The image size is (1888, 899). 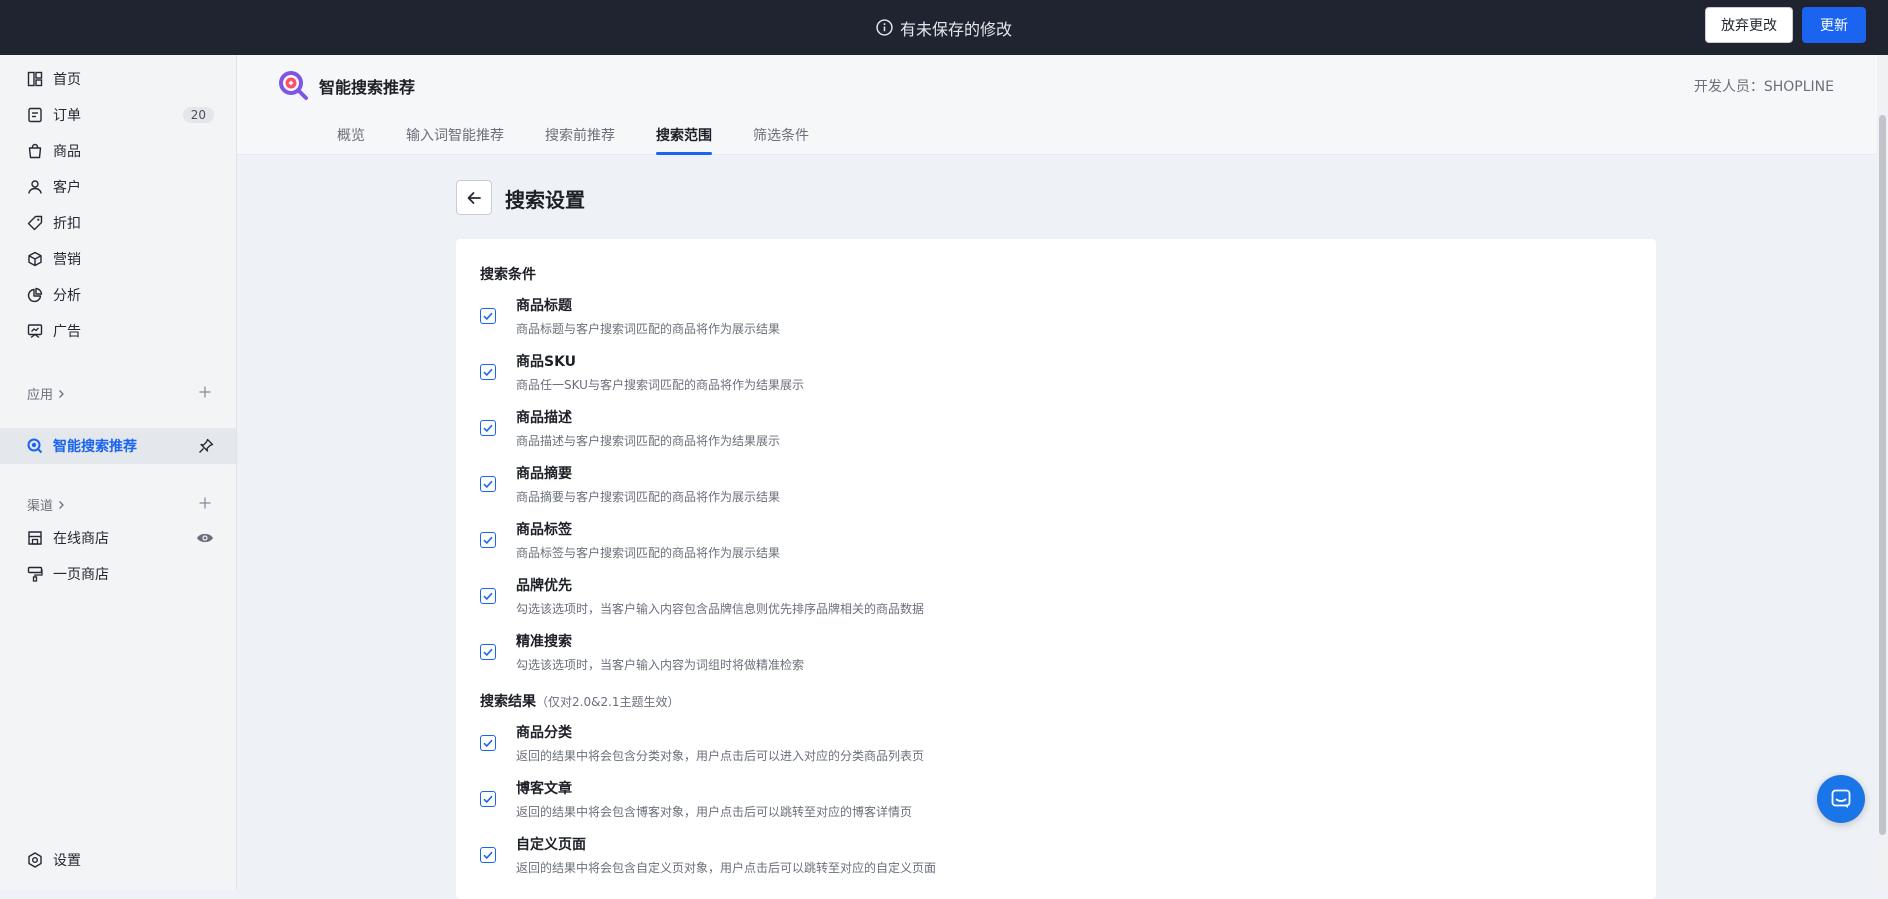 What do you see at coordinates (118, 223) in the screenshot?
I see `sidebar-item-discounts: 折扣` at bounding box center [118, 223].